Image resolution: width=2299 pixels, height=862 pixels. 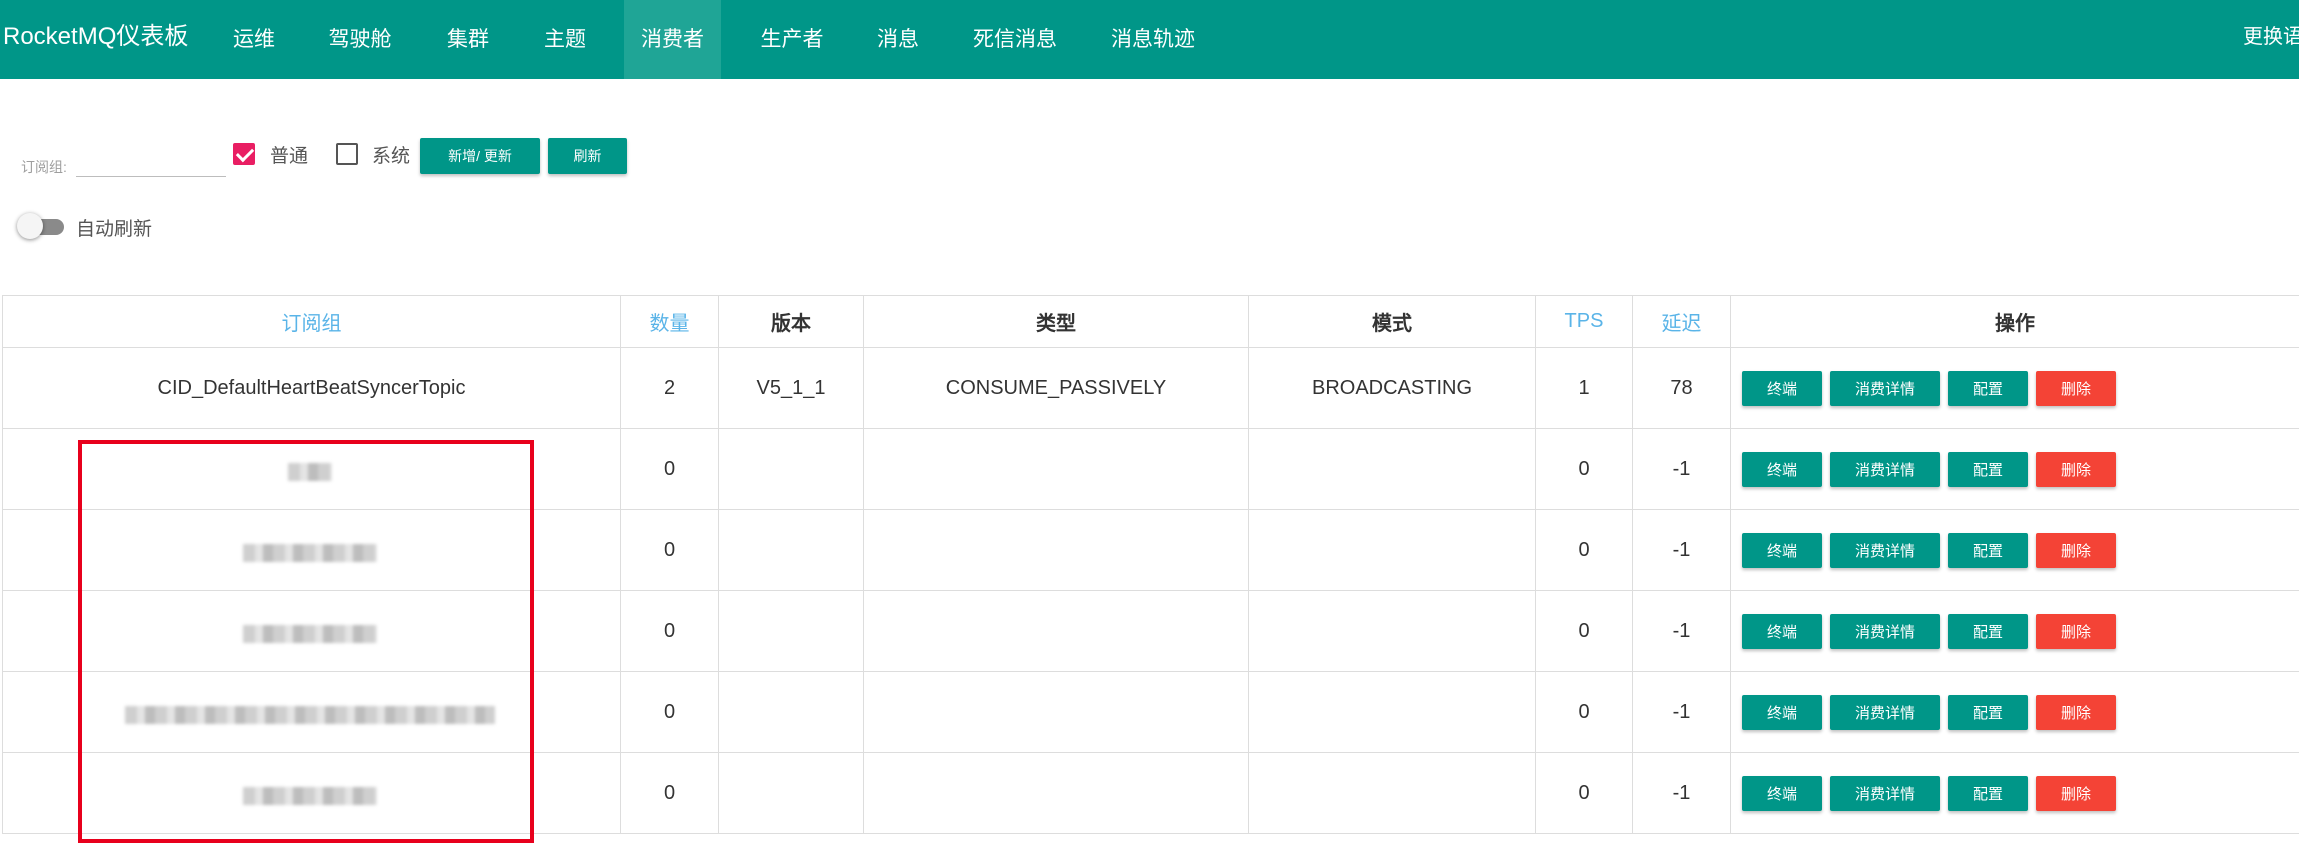 I want to click on auto-refresh-toggle-thumb, so click(x=30, y=226).